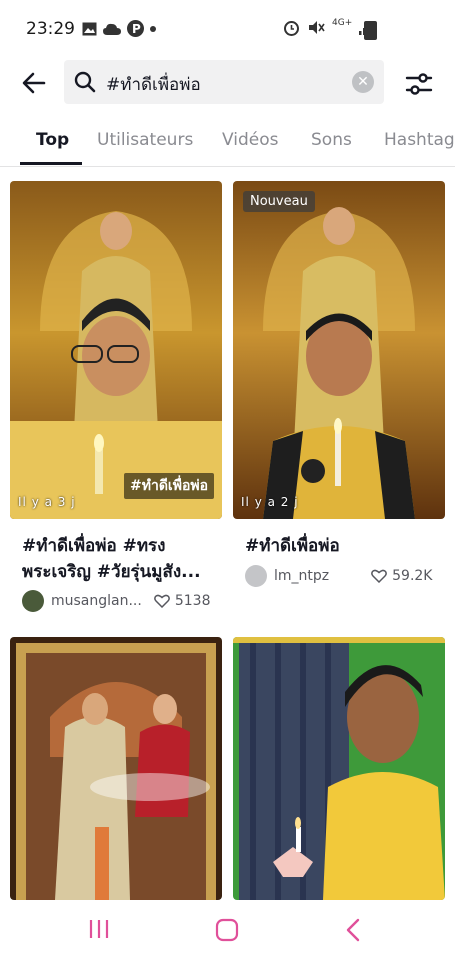  What do you see at coordinates (227, 29) in the screenshot?
I see `status-bar: 23:29 P 4G+` at bounding box center [227, 29].